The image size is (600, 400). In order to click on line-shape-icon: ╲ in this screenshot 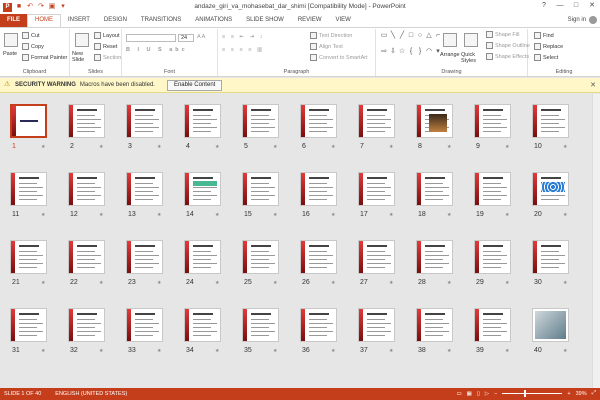, I will do `click(393, 36)`.